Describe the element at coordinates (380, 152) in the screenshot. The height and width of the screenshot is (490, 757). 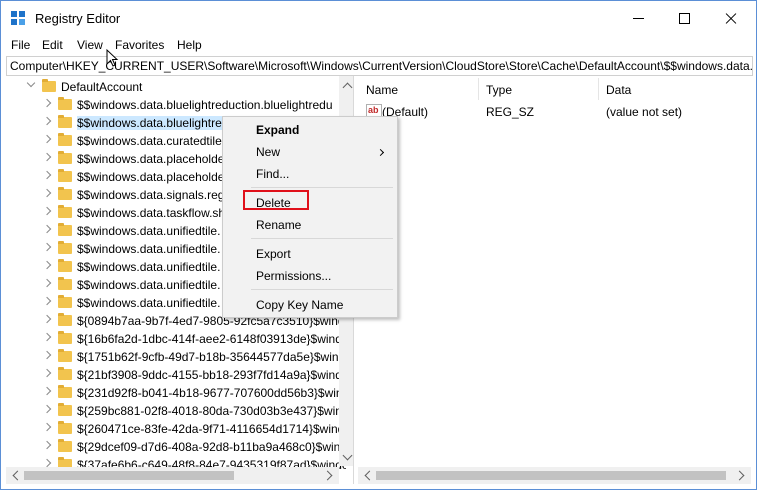
I see `submenu-arrow-icon` at that location.